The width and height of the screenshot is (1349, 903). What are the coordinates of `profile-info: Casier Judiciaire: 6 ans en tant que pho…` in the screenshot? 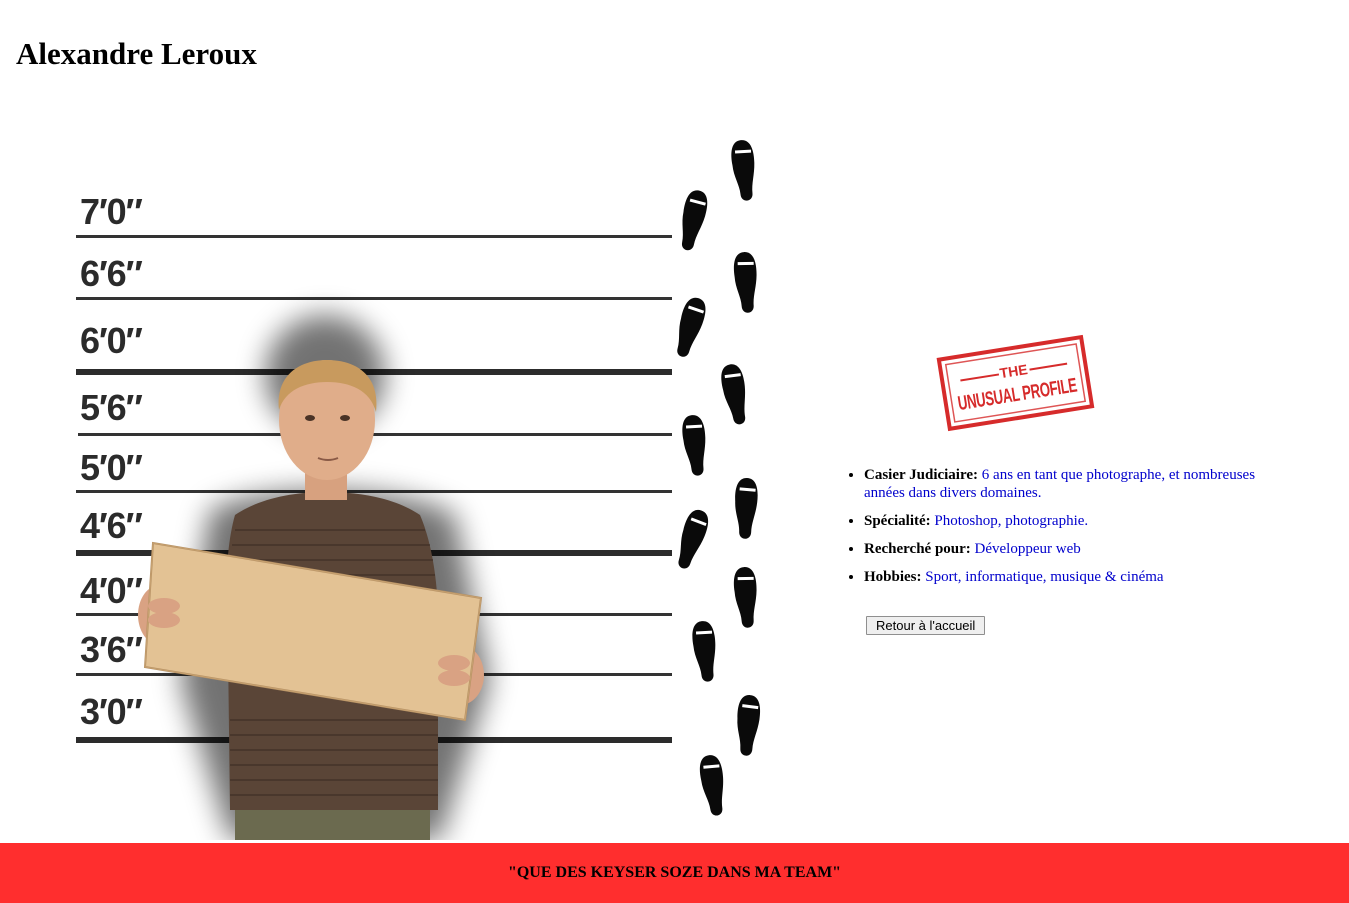 It's located at (1065, 531).